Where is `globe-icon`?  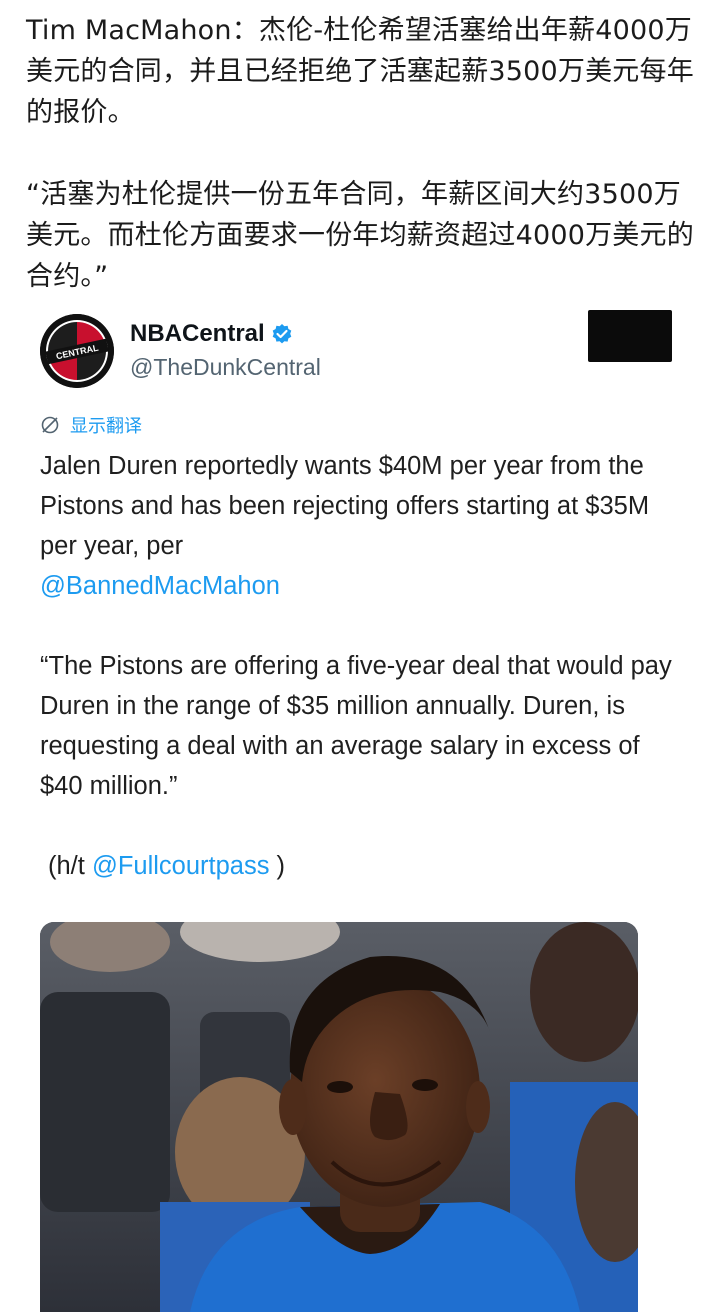 globe-icon is located at coordinates (50, 425).